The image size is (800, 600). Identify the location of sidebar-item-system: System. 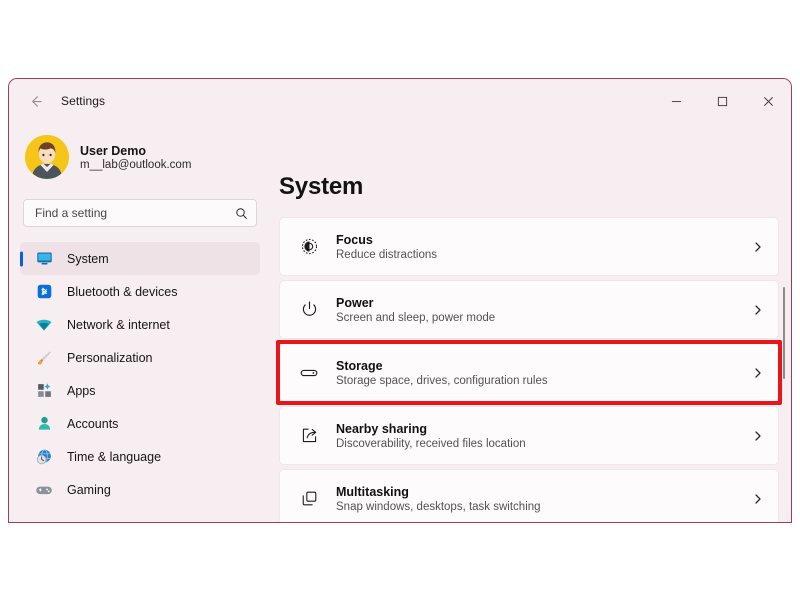
(140, 258).